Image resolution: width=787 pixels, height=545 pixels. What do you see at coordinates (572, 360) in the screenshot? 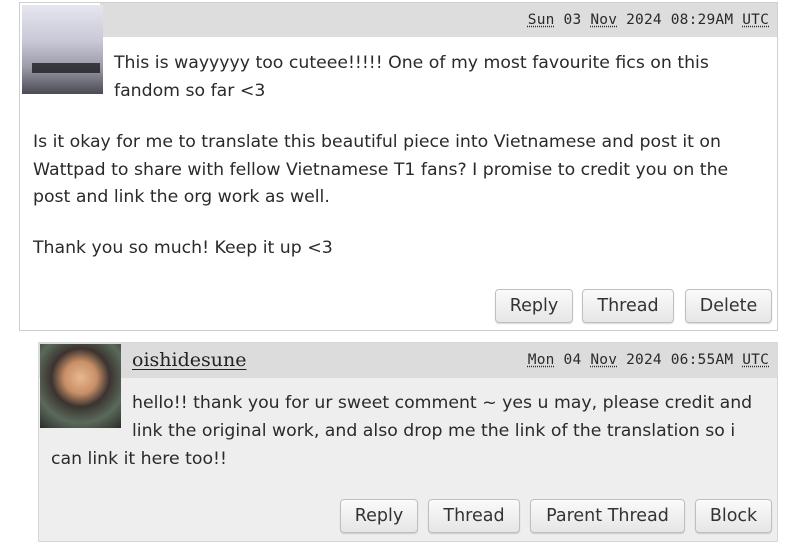
I see `day: 04` at bounding box center [572, 360].